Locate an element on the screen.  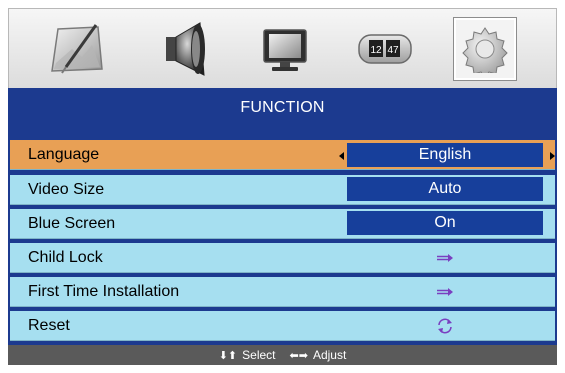
menu-item-blue-screen: Blue Screen On is located at coordinates (282, 224).